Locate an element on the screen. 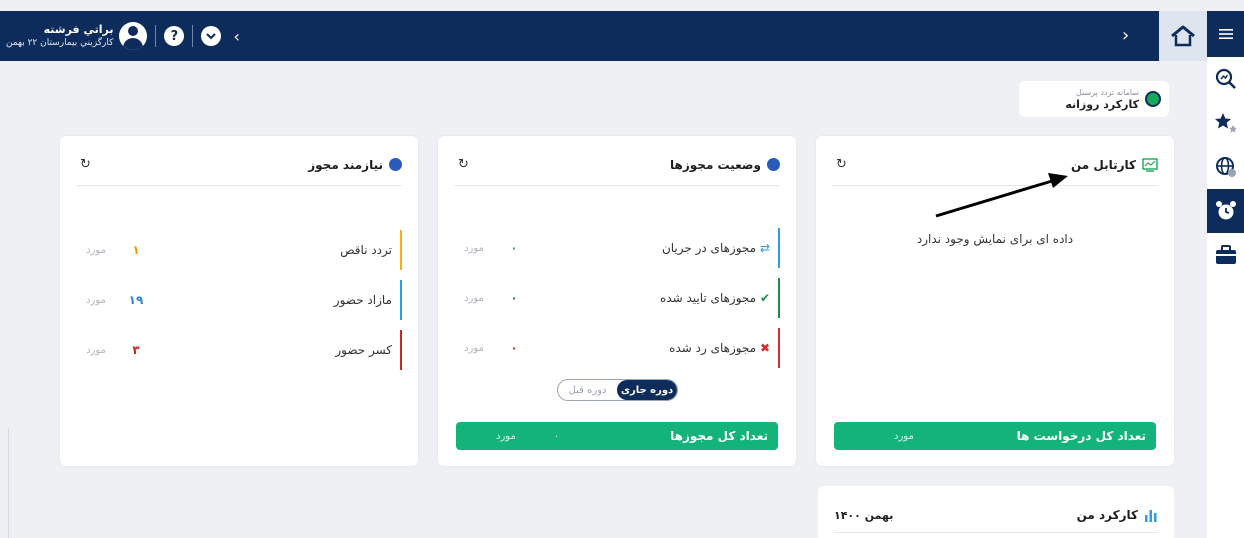  row-count: ۱ is located at coordinates (136, 250).